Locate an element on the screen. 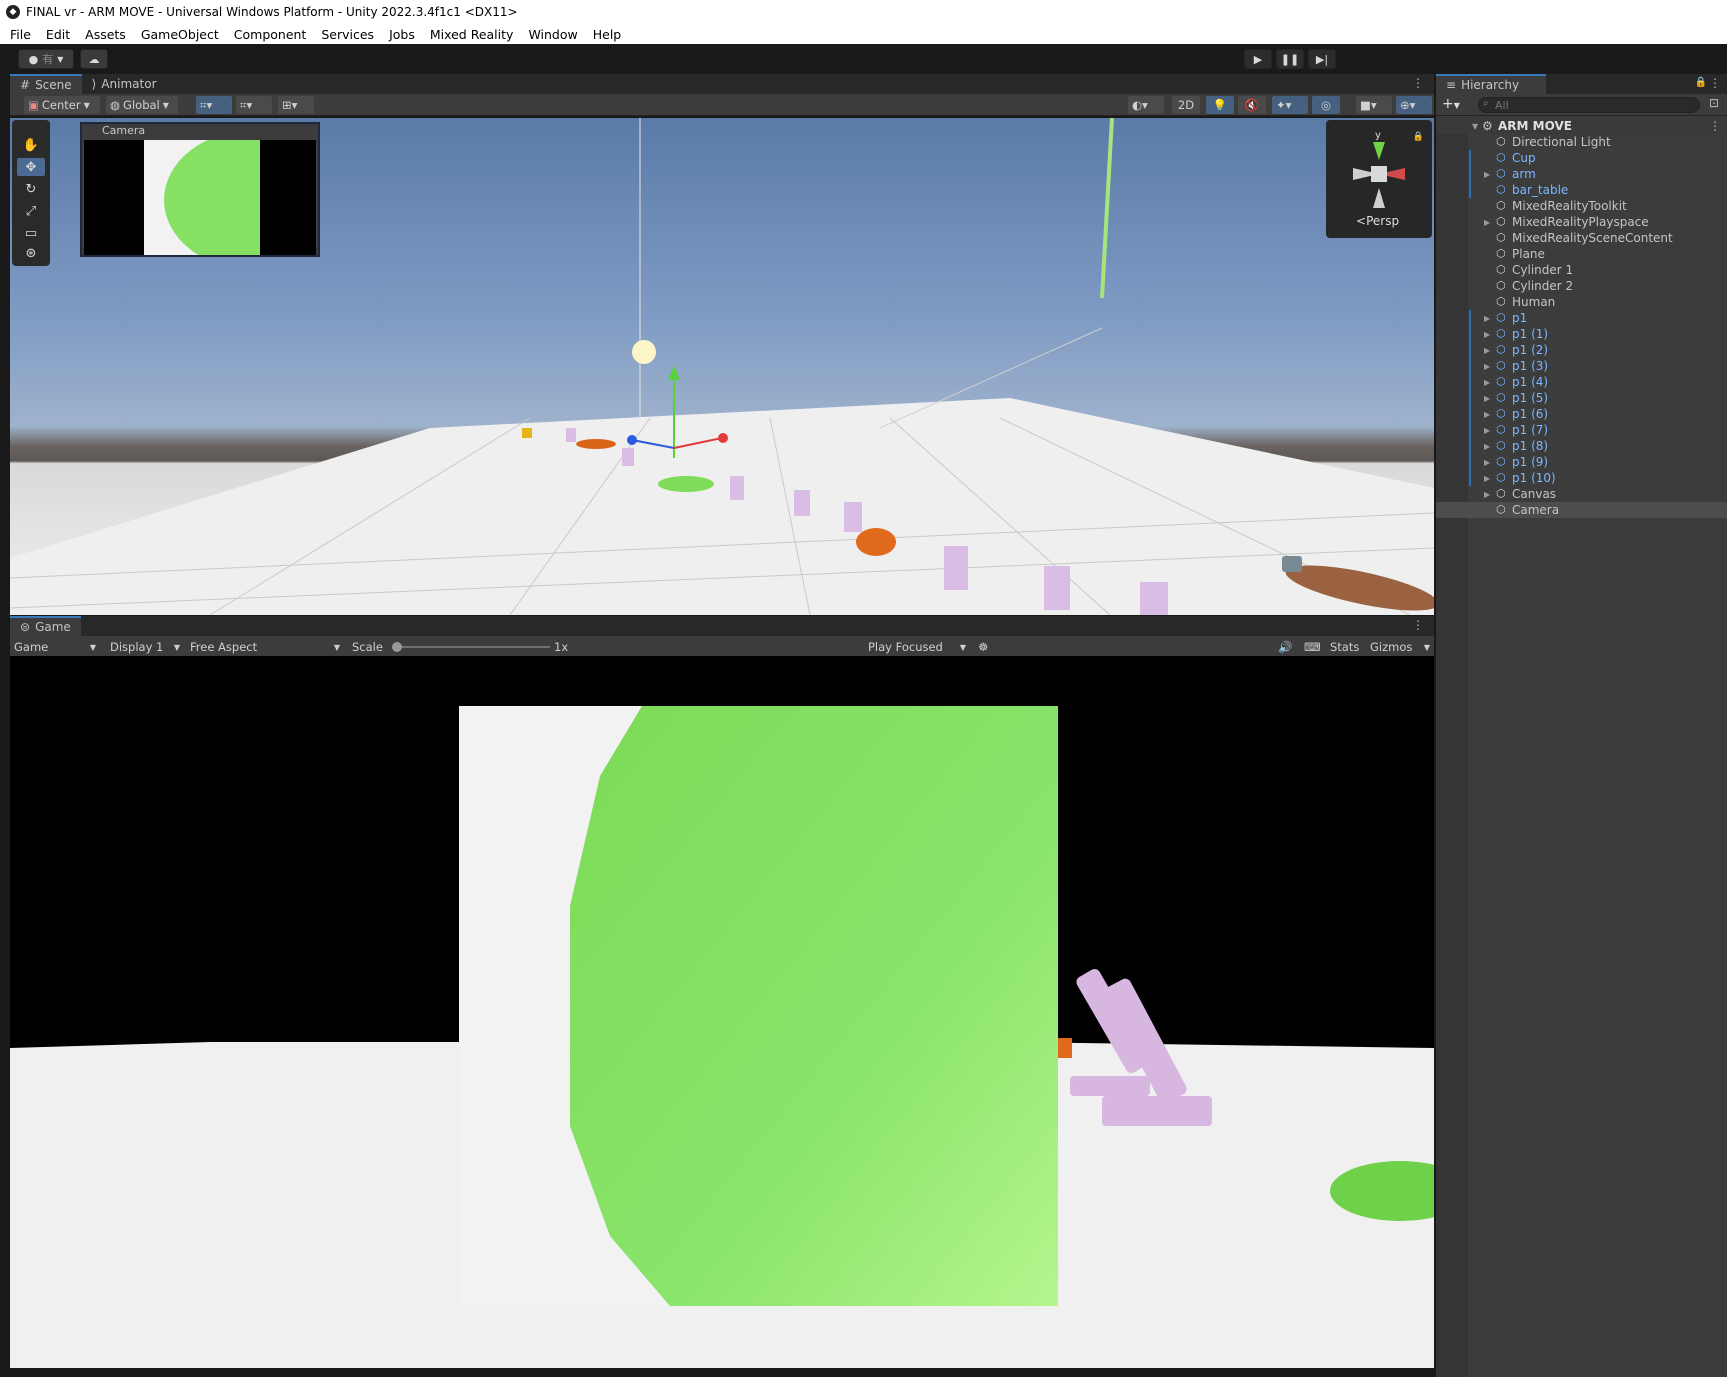 Image resolution: width=1727 pixels, height=1377 pixels. search-options-icon: ⊡ is located at coordinates (1714, 103).